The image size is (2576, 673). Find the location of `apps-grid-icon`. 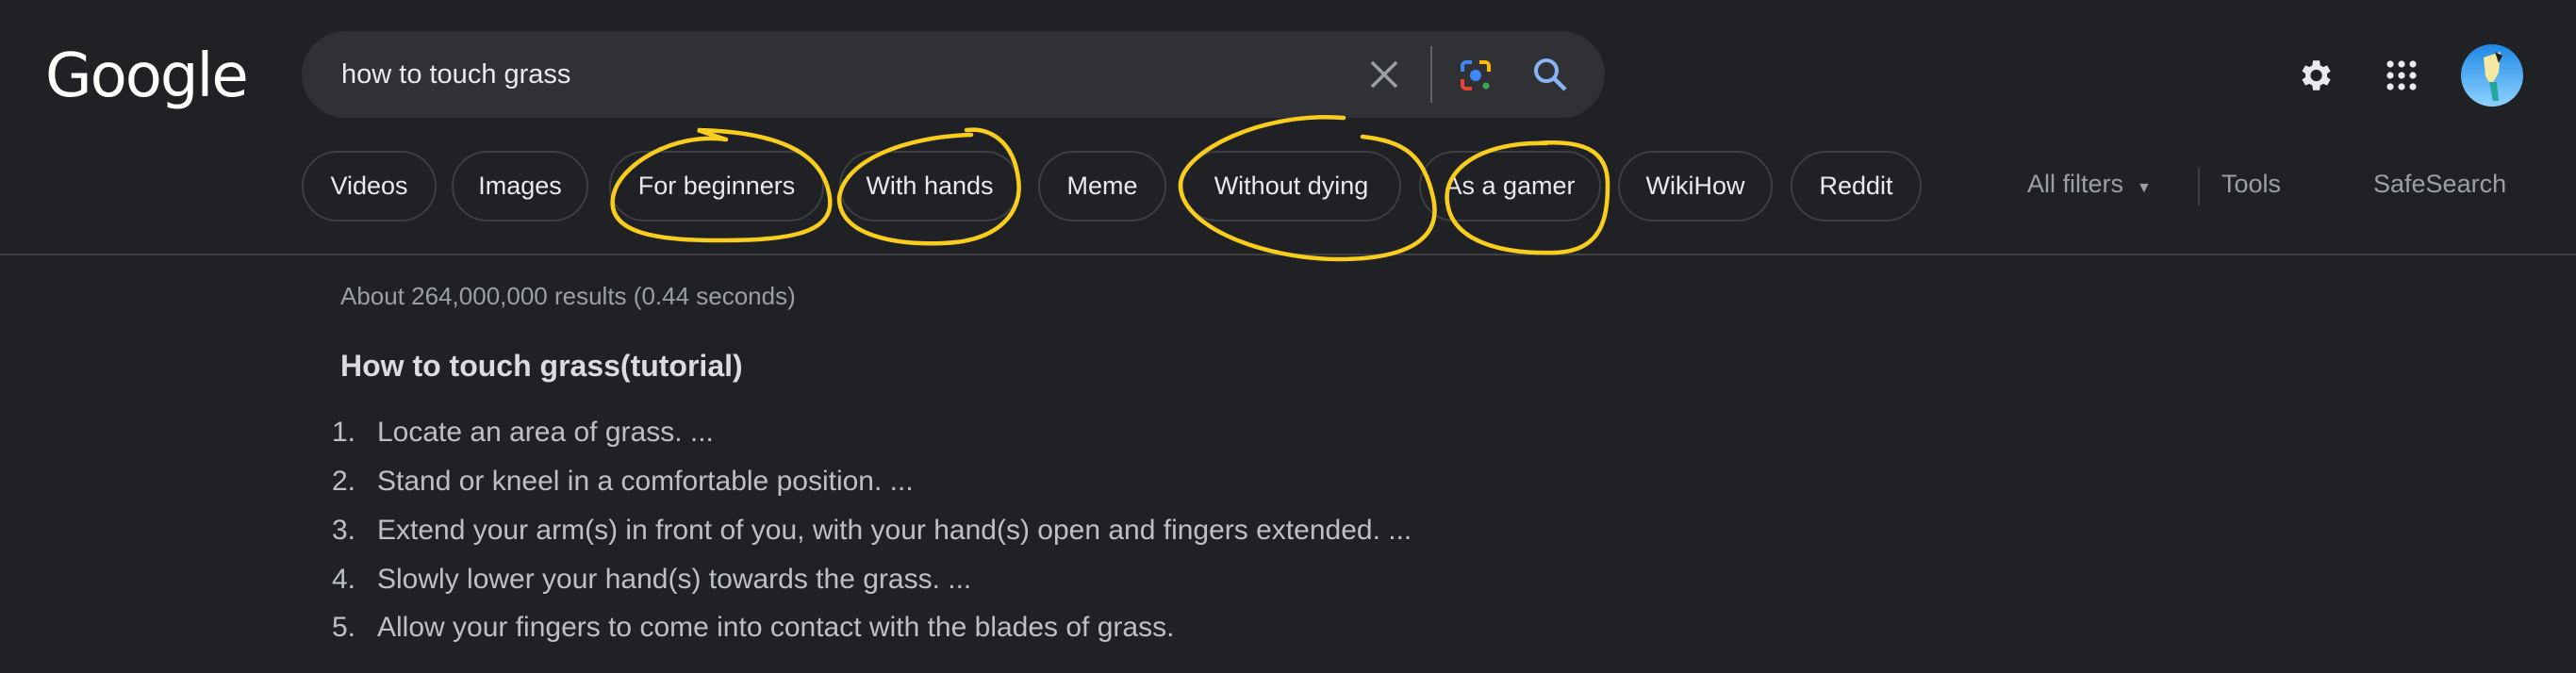

apps-grid-icon is located at coordinates (2401, 75).